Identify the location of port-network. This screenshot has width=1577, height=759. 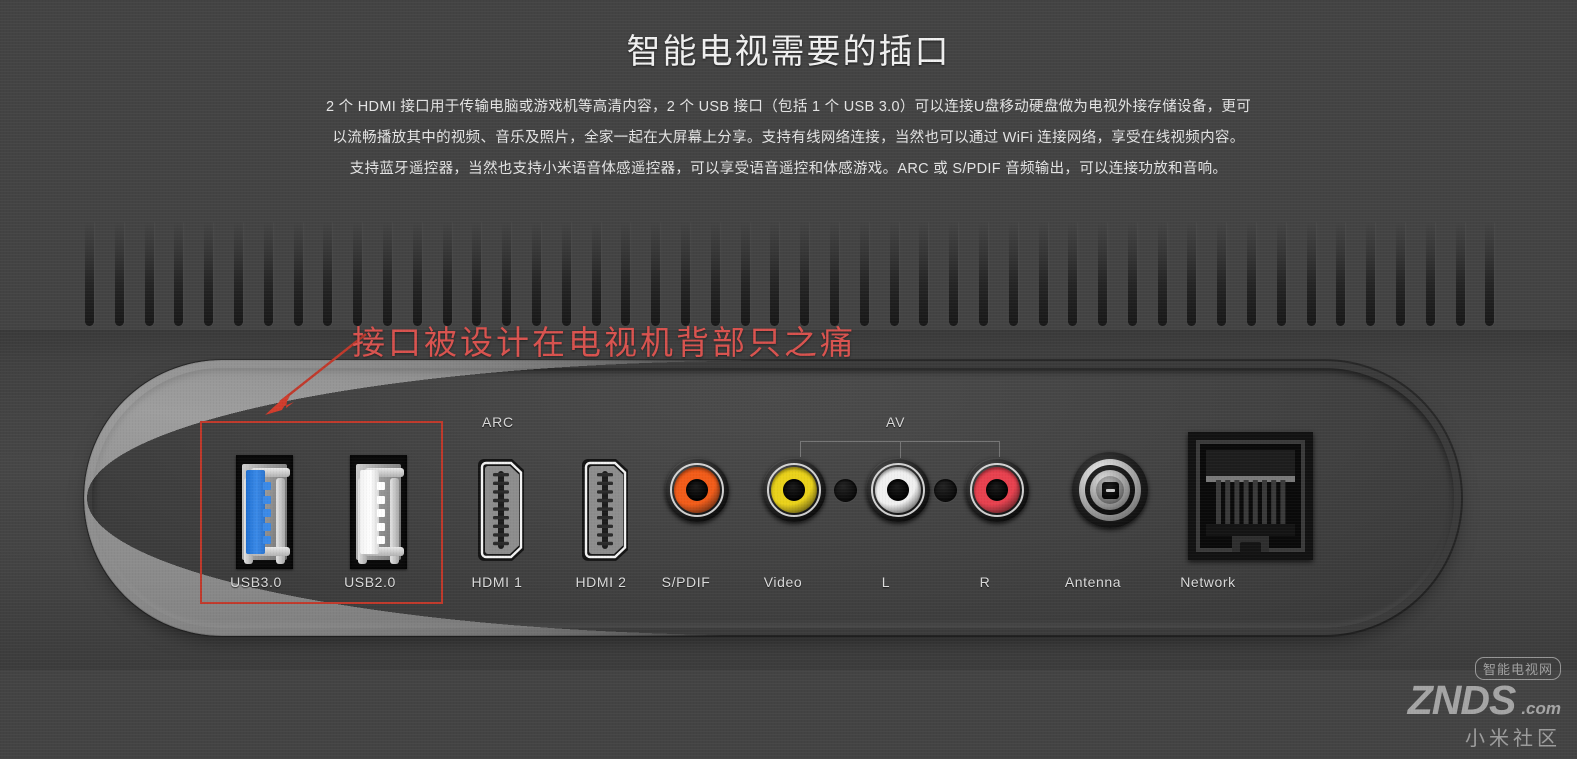
(1250, 496).